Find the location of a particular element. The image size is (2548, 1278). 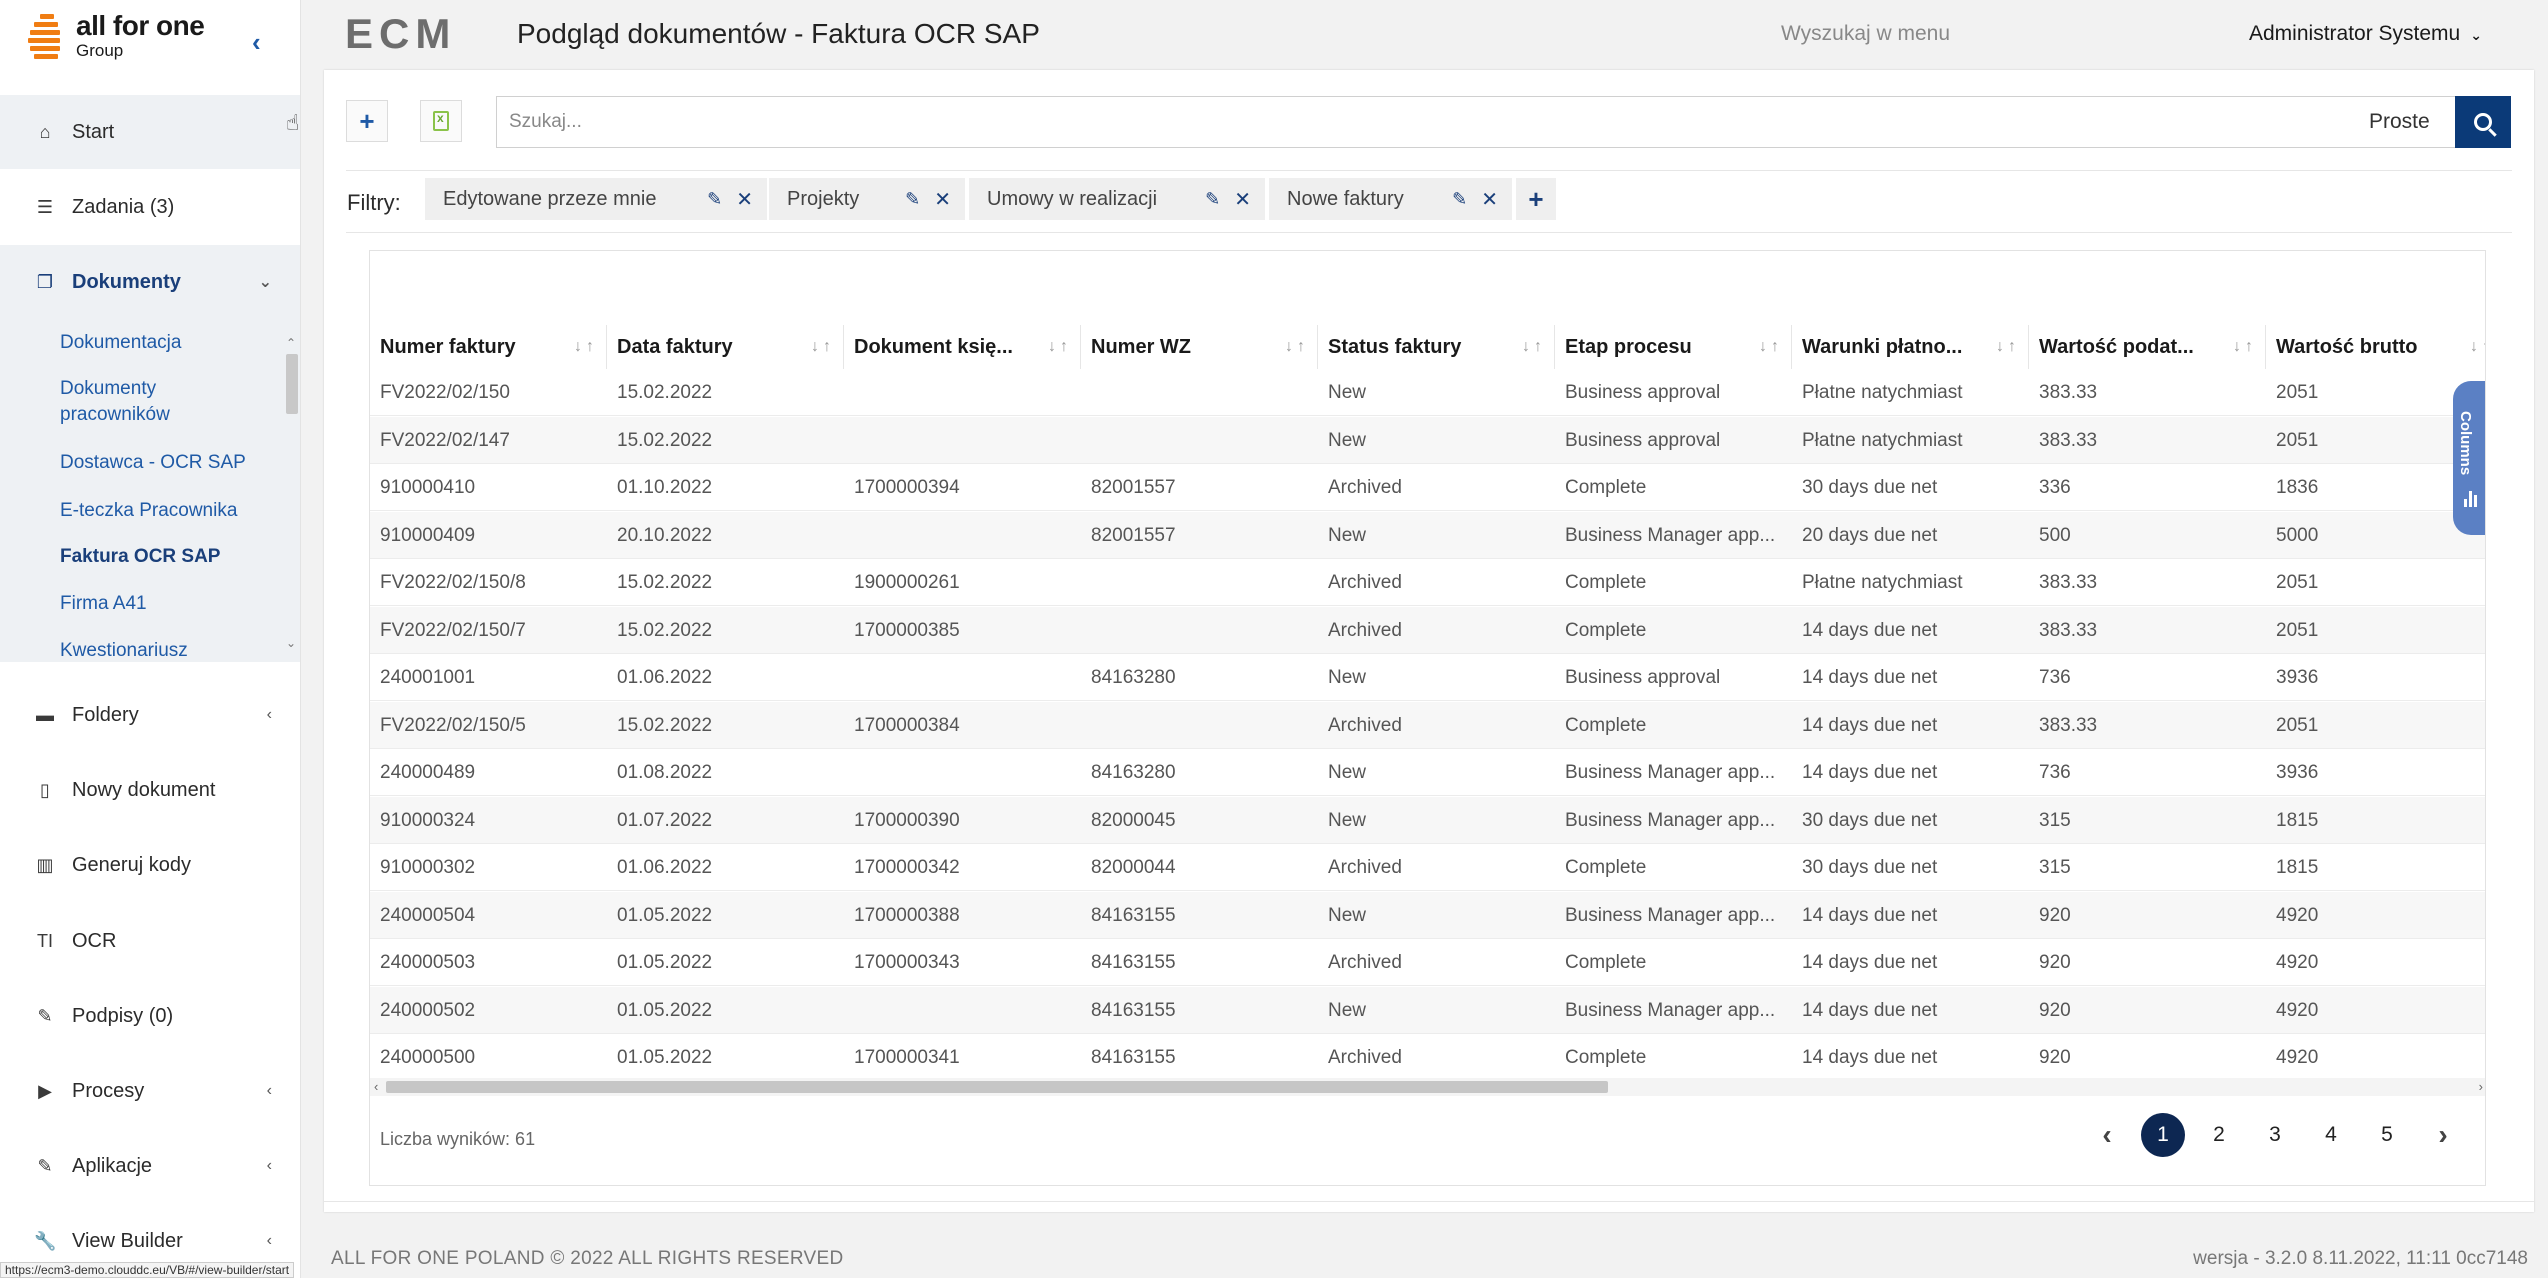

filter-chip: Projekty ✎ ✕ is located at coordinates (867, 199).